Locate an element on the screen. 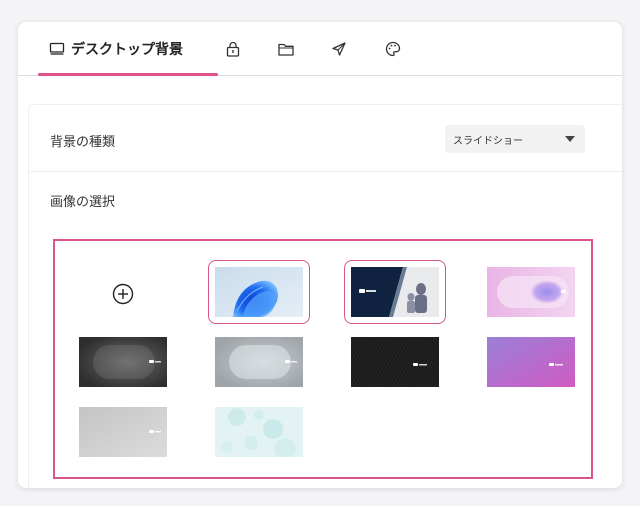 This screenshot has width=640, height=506. black-texture-image is located at coordinates (395, 362).